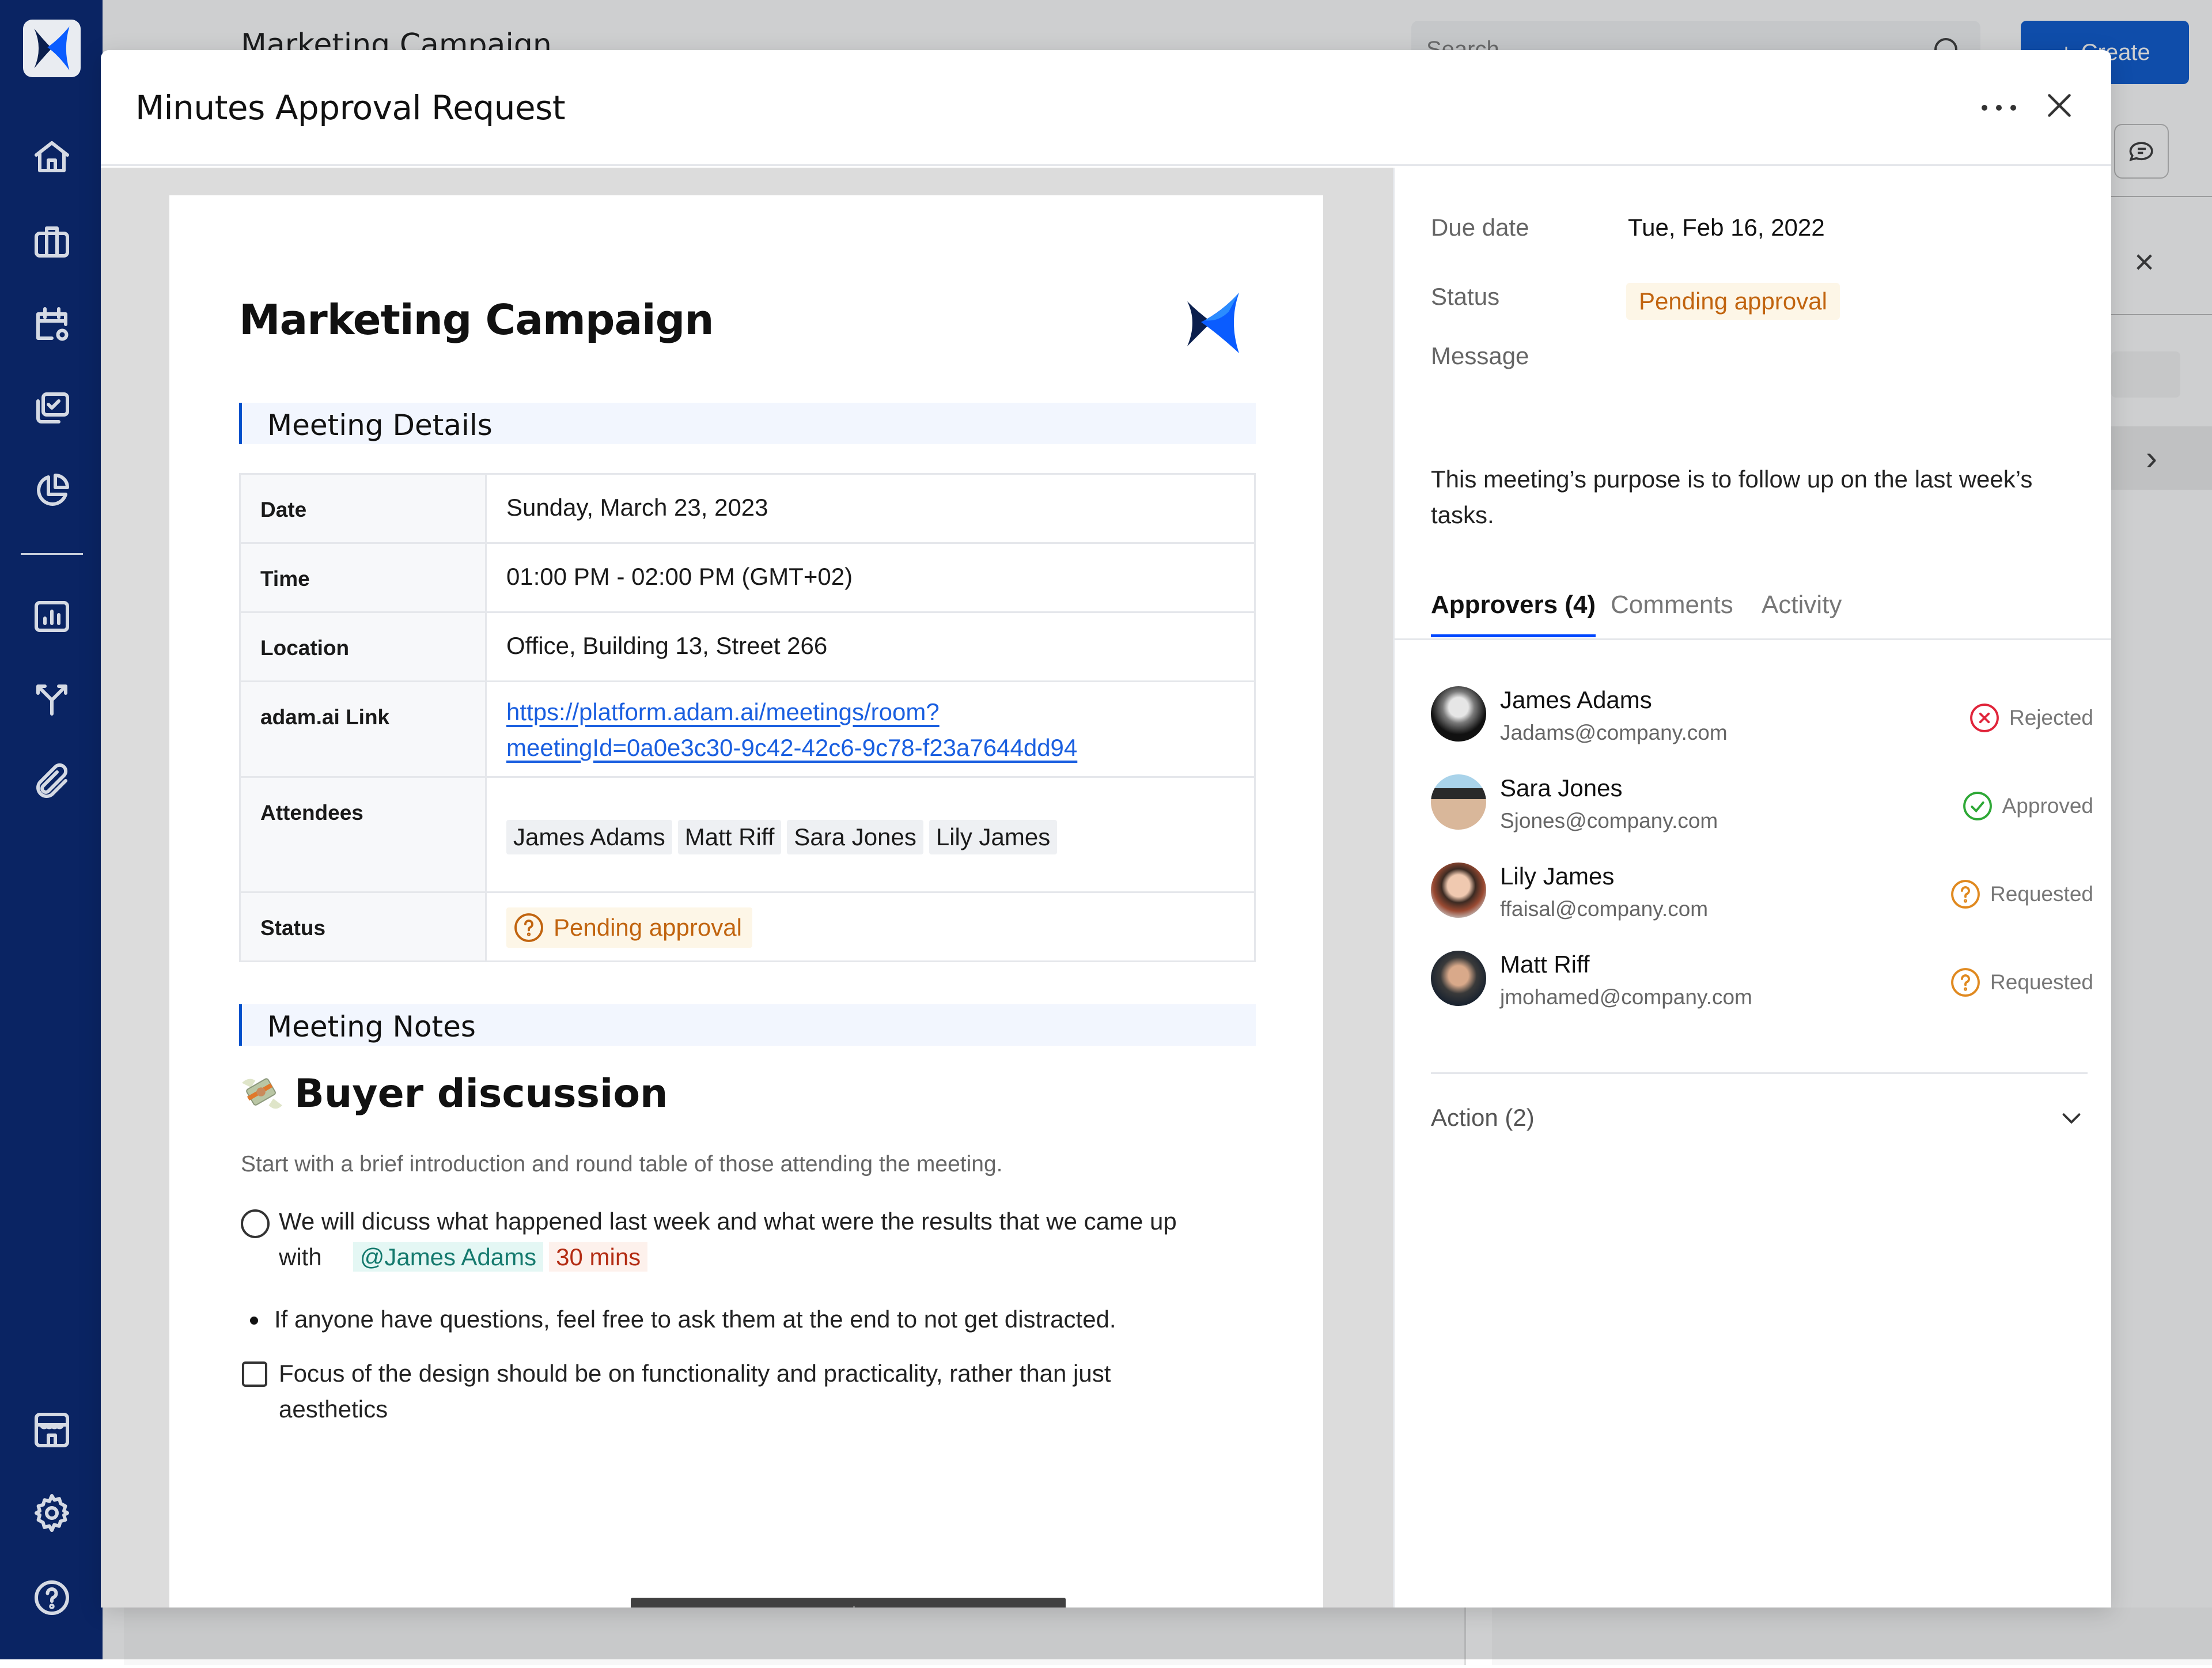  I want to click on calendar-icon, so click(52, 324).